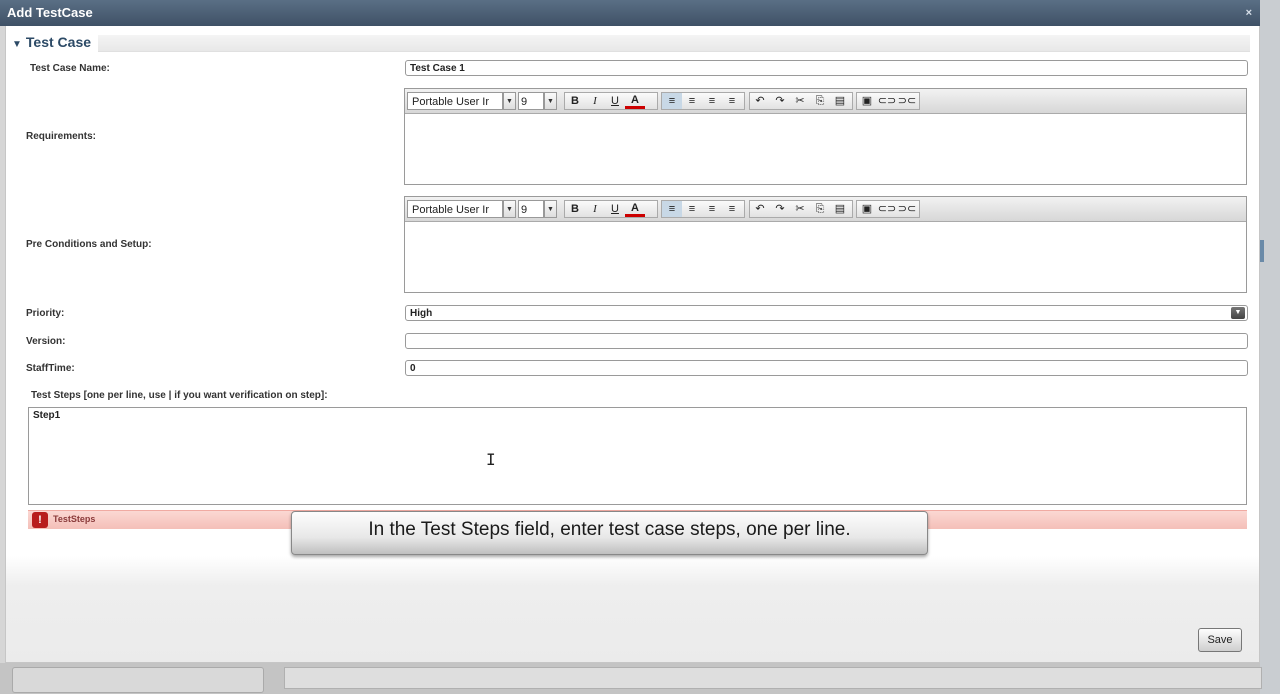 The width and height of the screenshot is (1280, 694). What do you see at coordinates (630, 13) in the screenshot?
I see `window-titlebar: Add TestCase ×` at bounding box center [630, 13].